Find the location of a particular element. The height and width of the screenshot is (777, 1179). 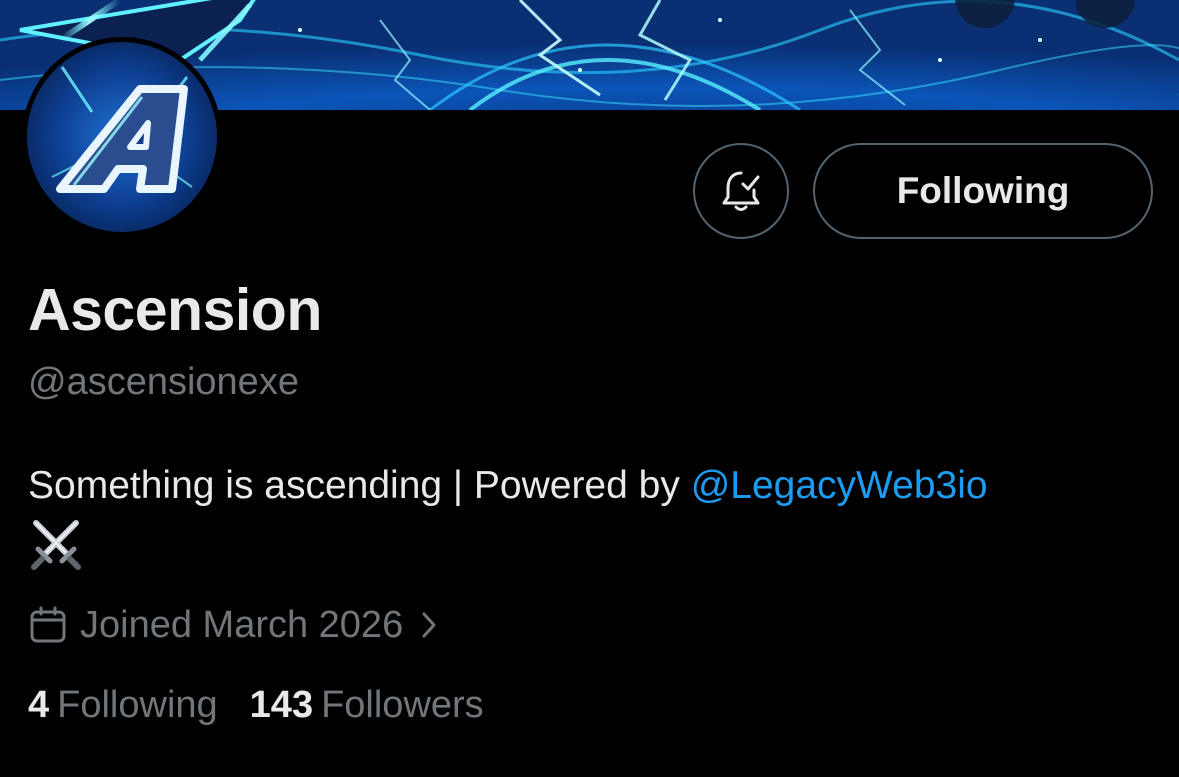

following-label: Following is located at coordinates (137, 705).